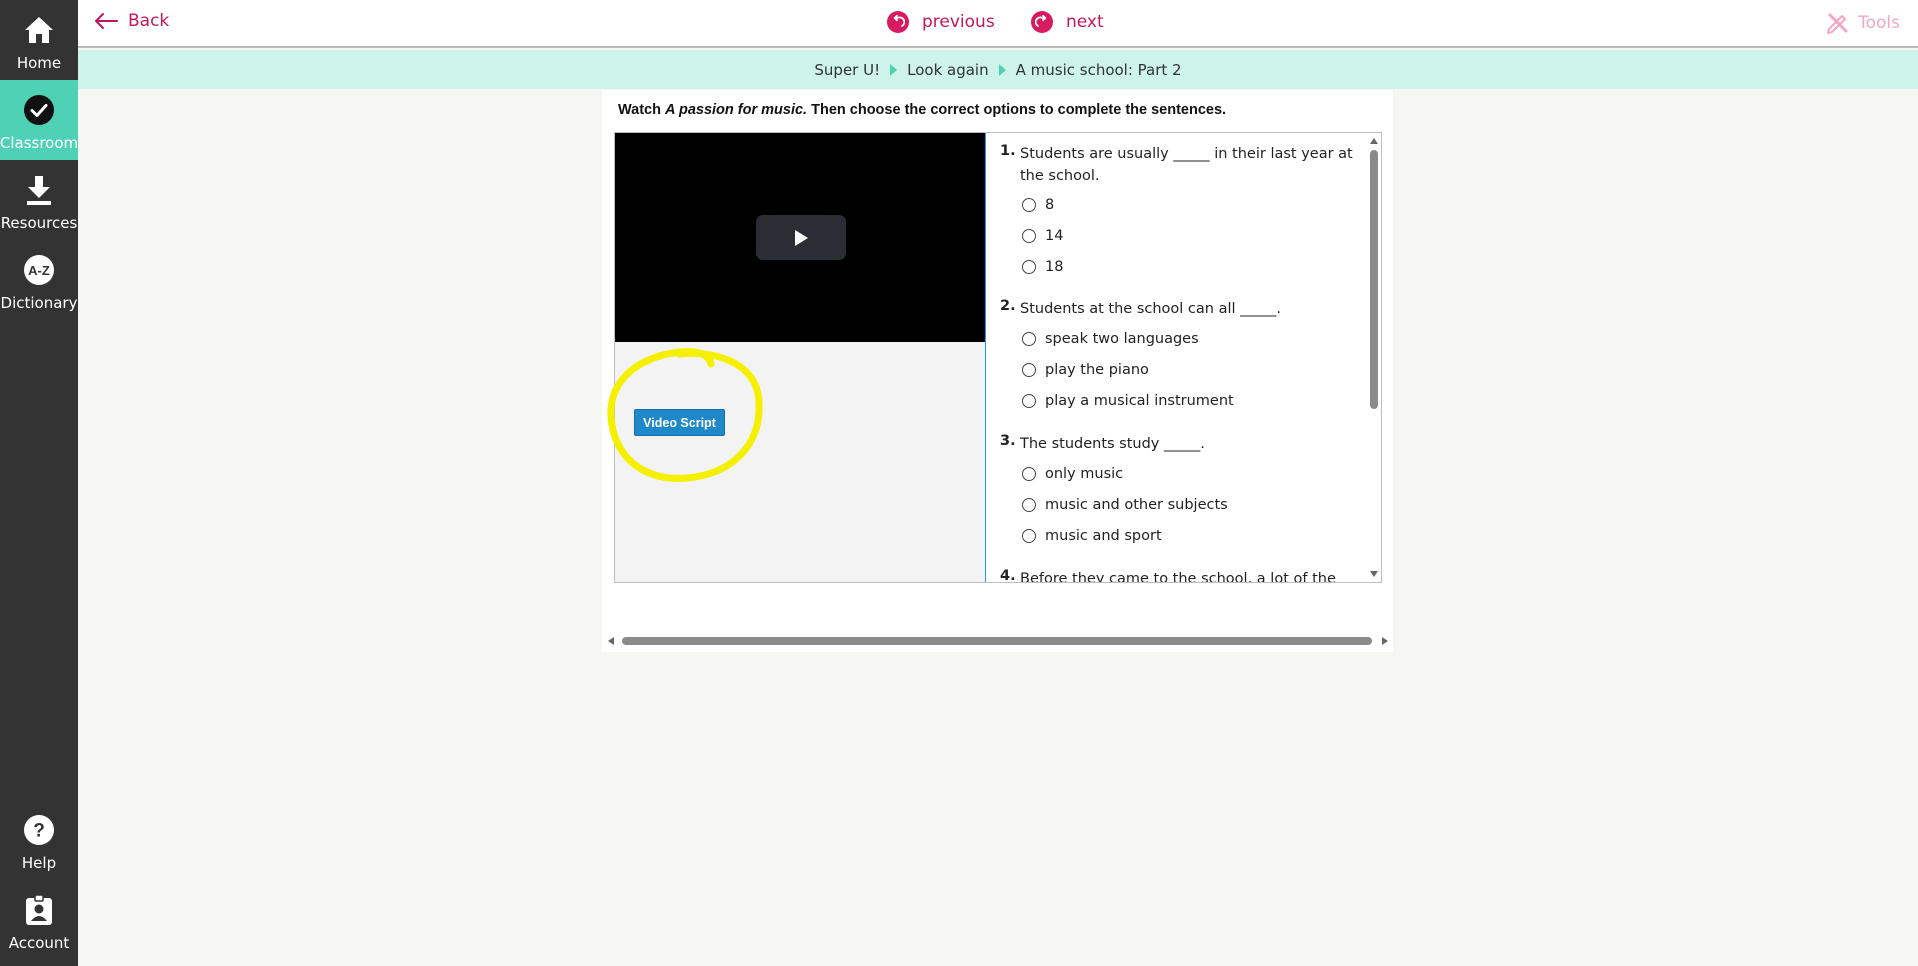 The height and width of the screenshot is (966, 1918). What do you see at coordinates (958, 22) in the screenshot?
I see `previous-label: previous` at bounding box center [958, 22].